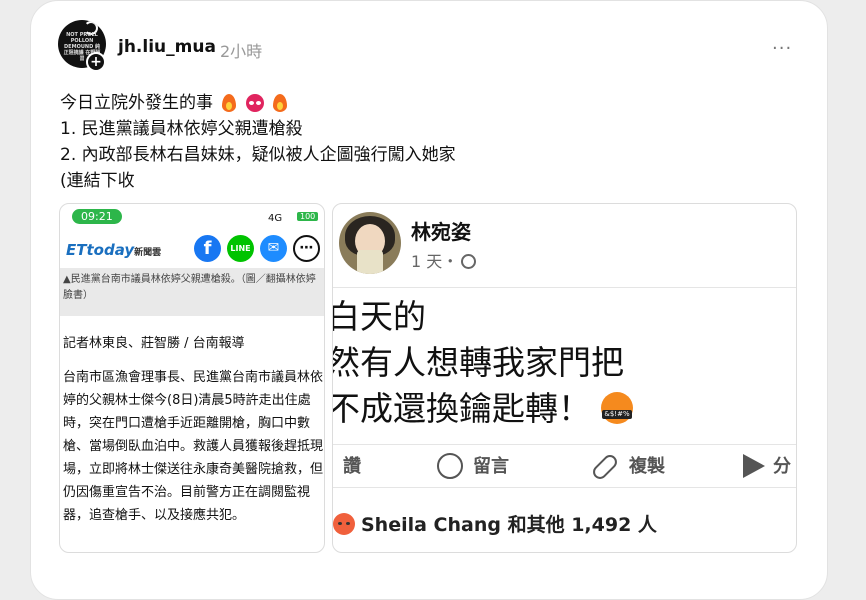  Describe the element at coordinates (564, 466) in the screenshot. I see `fb-action-bar: 讚 留言 複製 分` at that location.